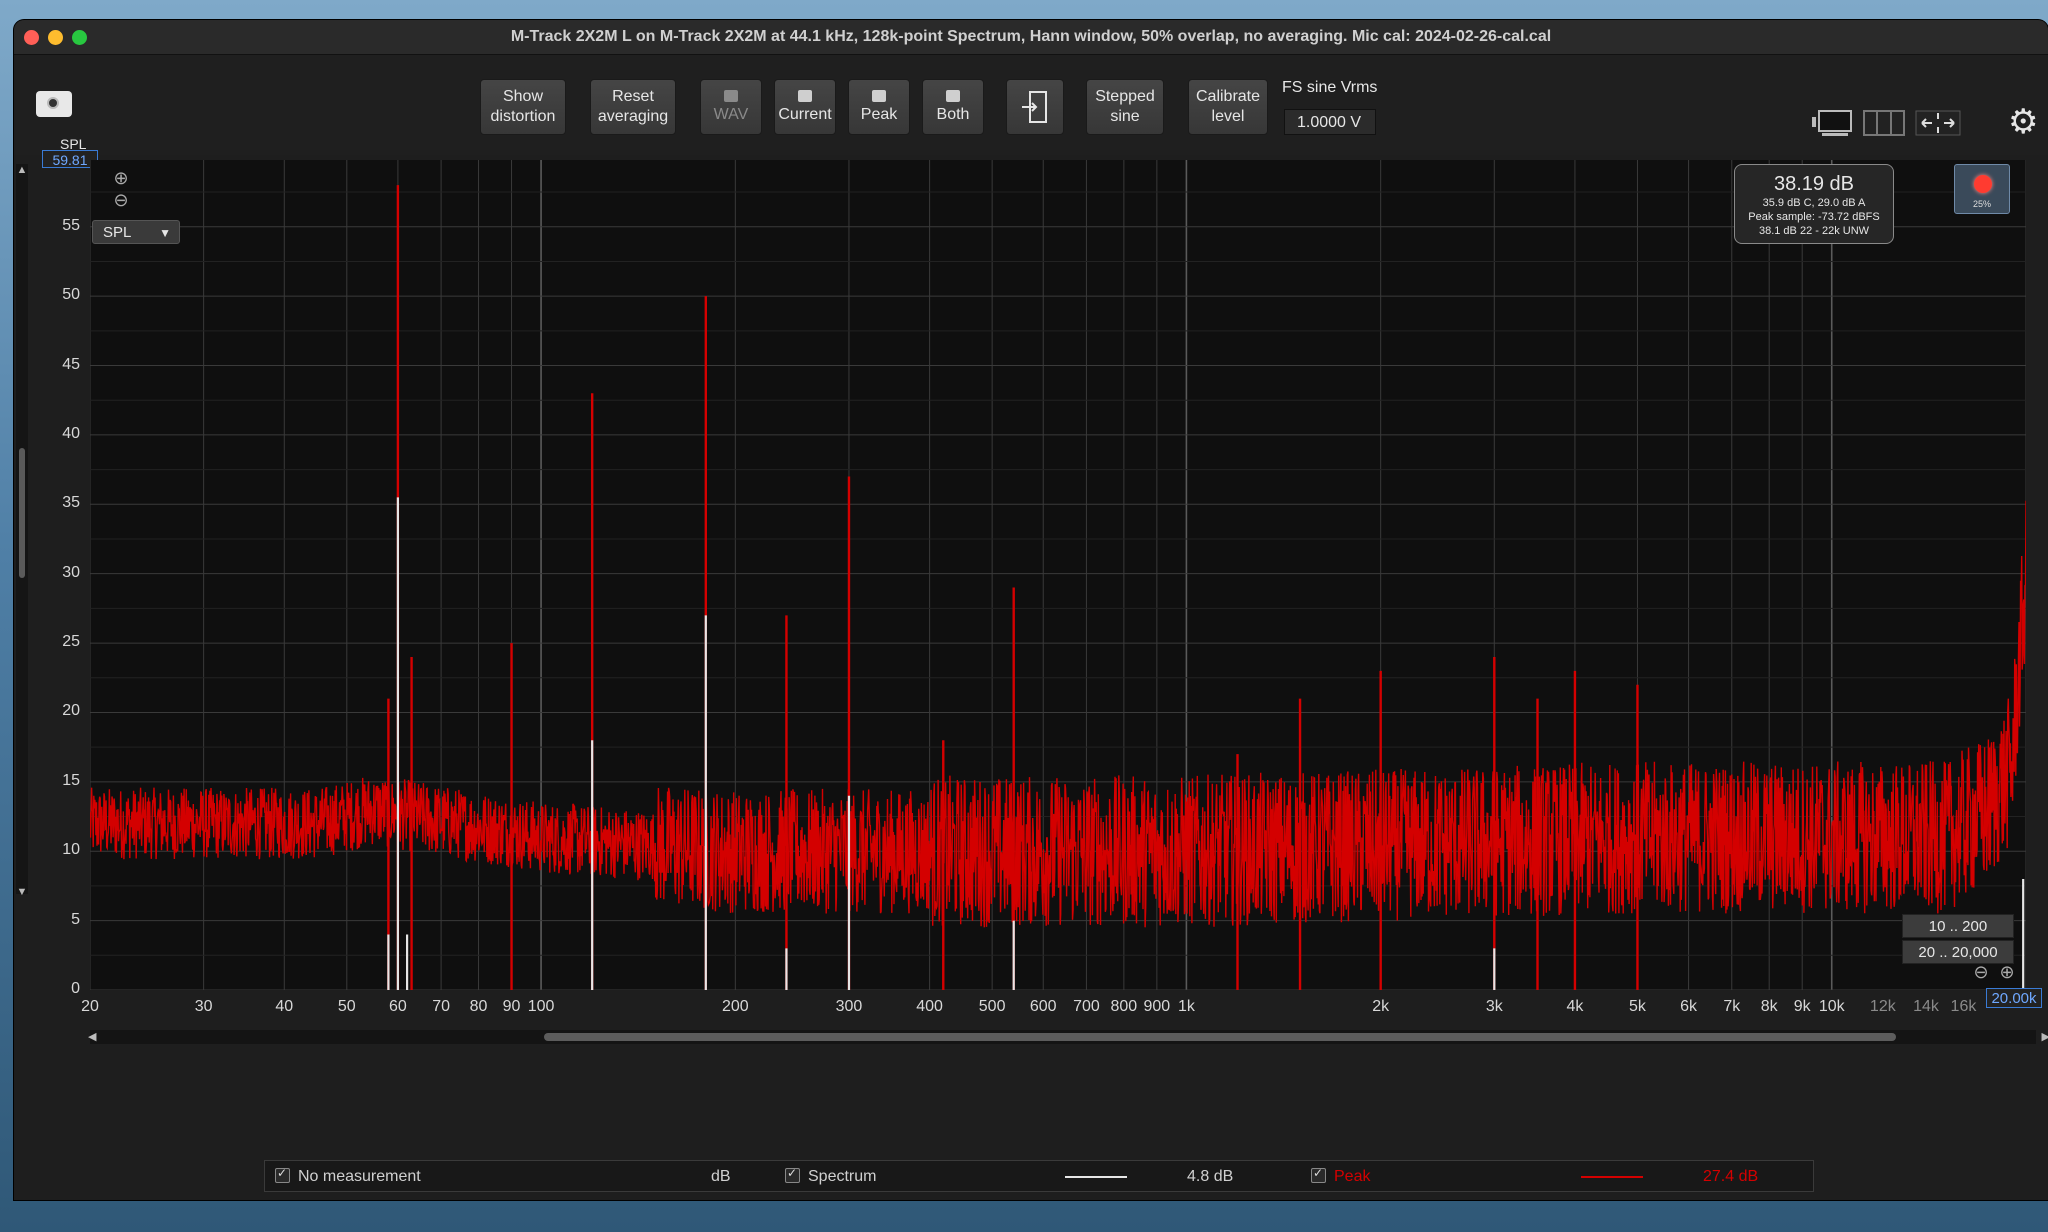  I want to click on import-icon, so click(1034, 107).